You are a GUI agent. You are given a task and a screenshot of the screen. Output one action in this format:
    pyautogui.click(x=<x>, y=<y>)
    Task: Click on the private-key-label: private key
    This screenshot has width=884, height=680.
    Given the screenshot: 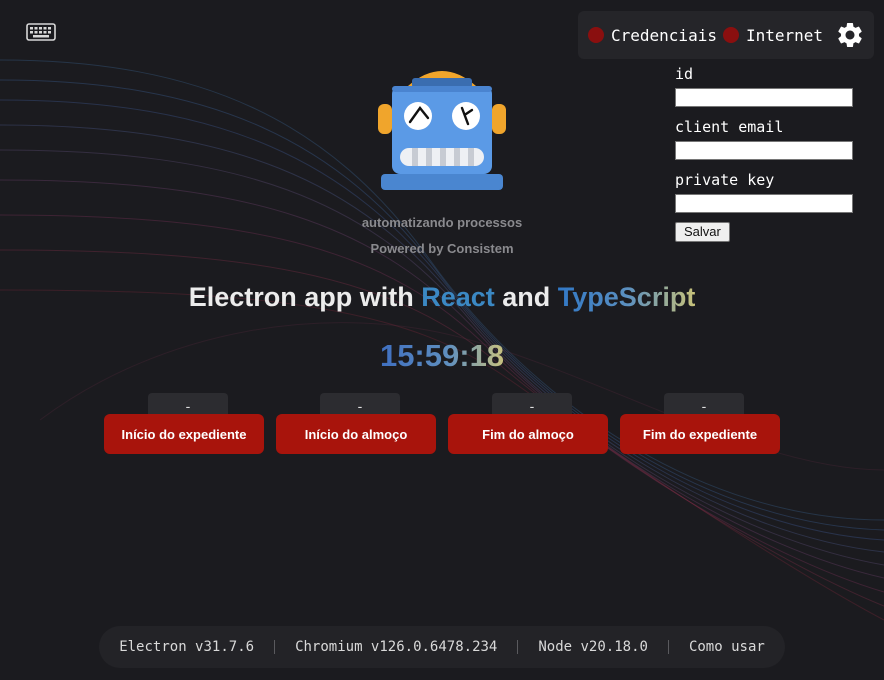 What is the action you would take?
    pyautogui.click(x=725, y=180)
    